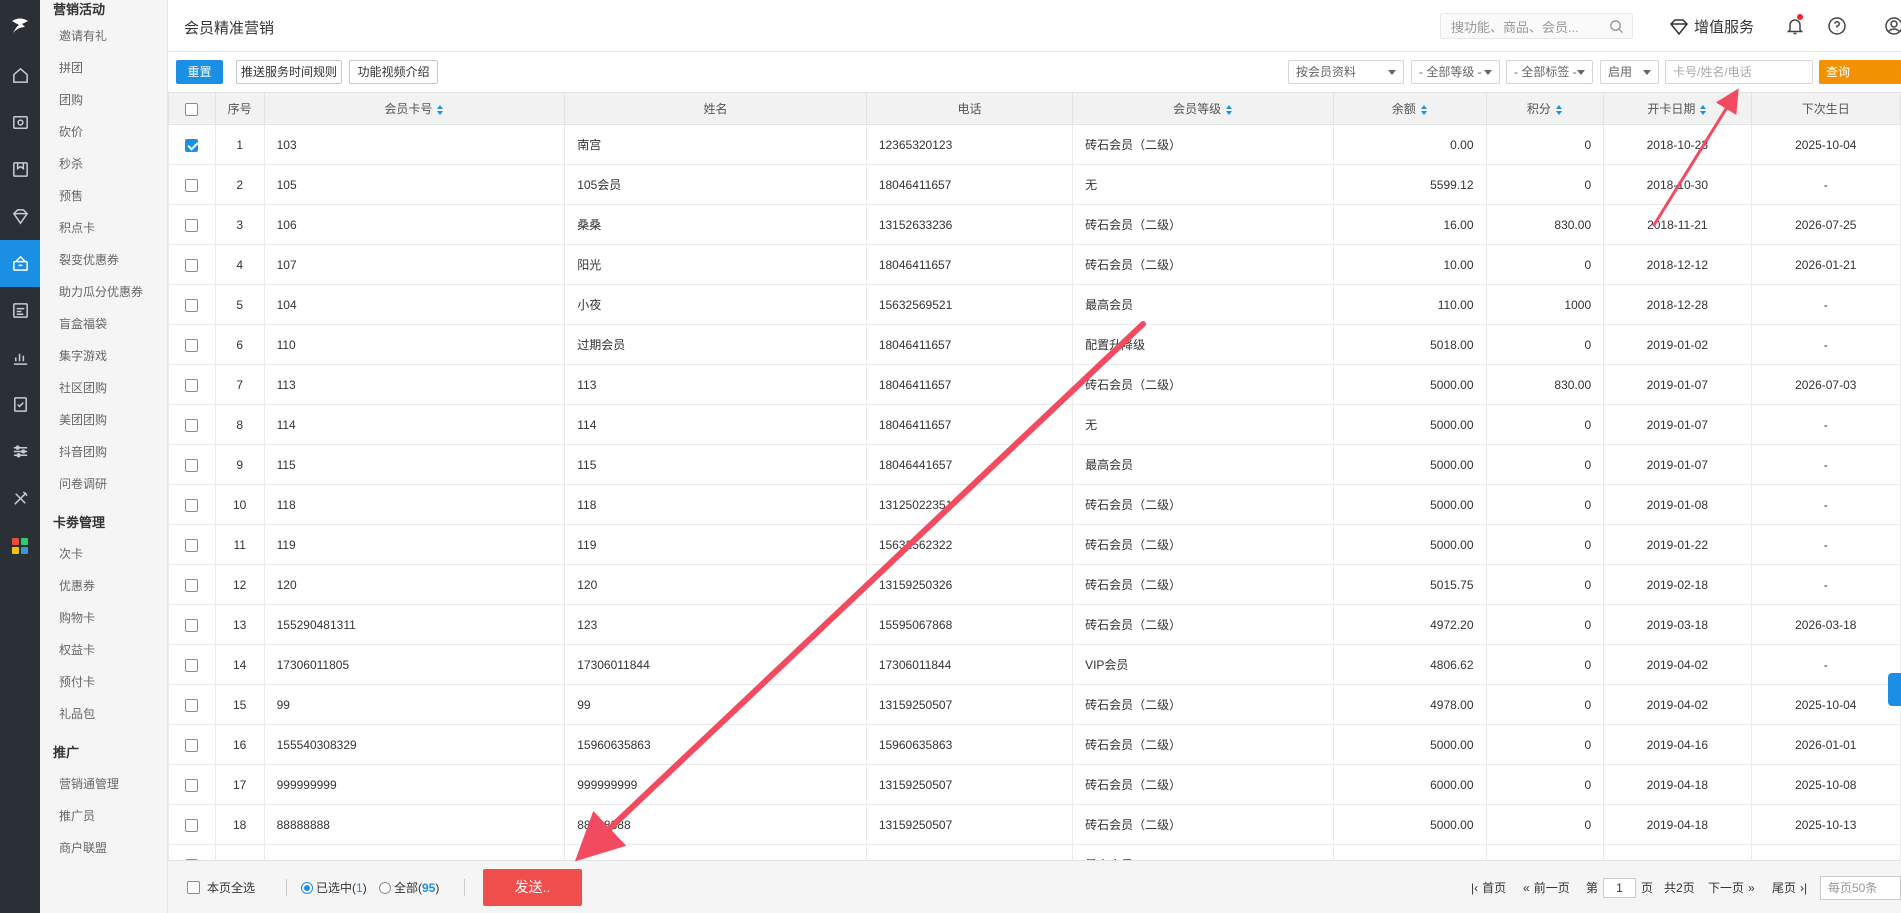 Image resolution: width=1901 pixels, height=913 pixels. I want to click on table-row: 2 105 105会员 18046411657 无 5599.12 0 2018-10-30-, so click(1034, 184).